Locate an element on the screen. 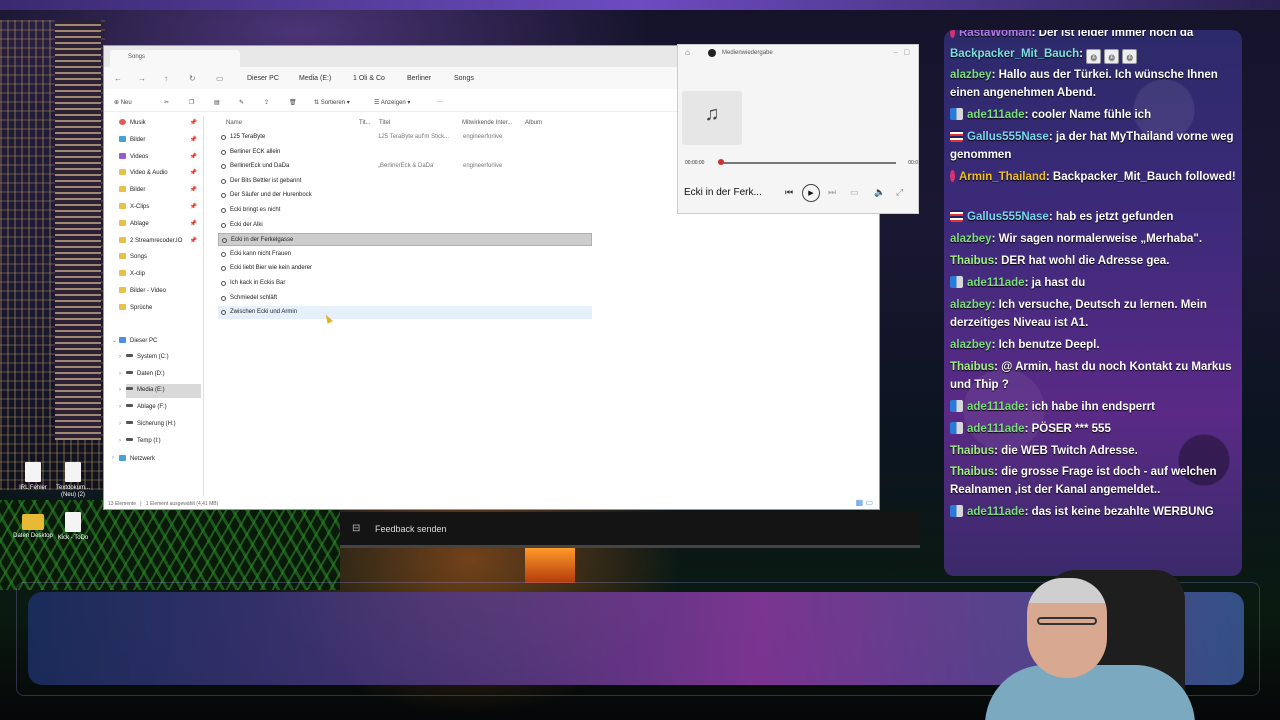 Image resolution: width=1280 pixels, height=720 pixels. breadcrumb-item: Dieser PC is located at coordinates (263, 78).